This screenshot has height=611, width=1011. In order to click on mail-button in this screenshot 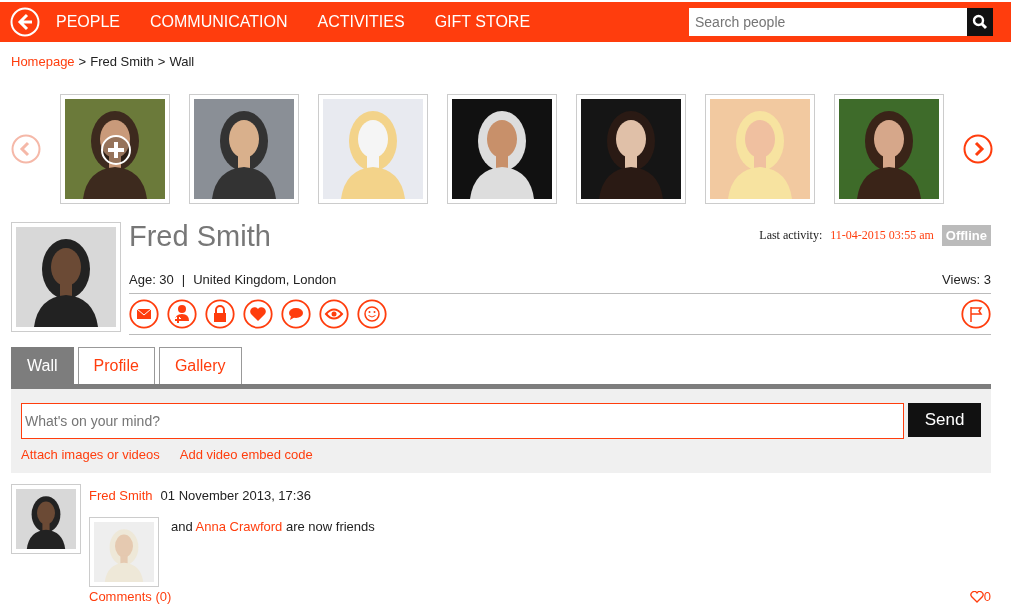, I will do `click(144, 314)`.